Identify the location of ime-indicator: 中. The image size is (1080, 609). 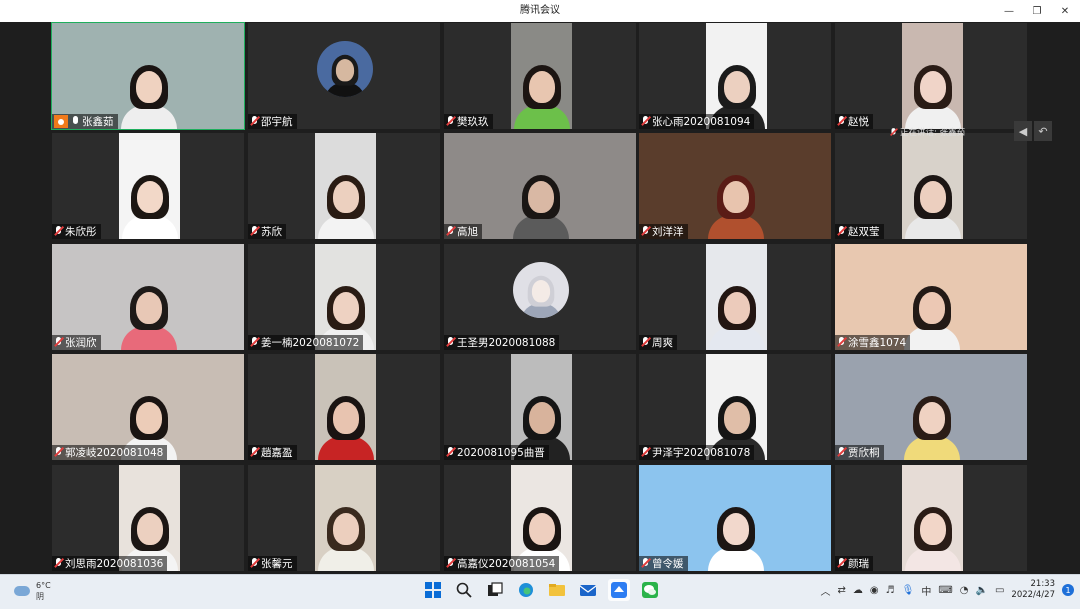
(926, 590).